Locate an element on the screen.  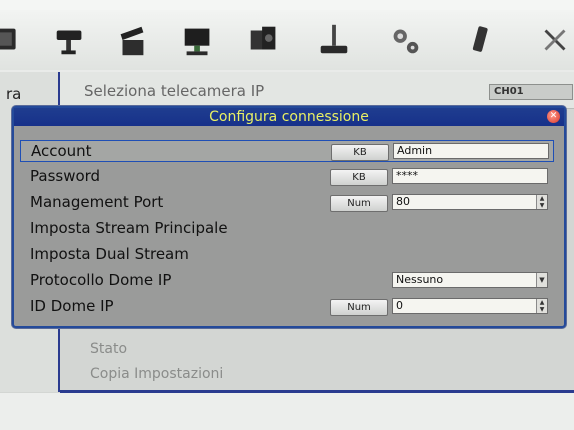
management-port-field: 80 ▲ ▼ is located at coordinates (470, 202).